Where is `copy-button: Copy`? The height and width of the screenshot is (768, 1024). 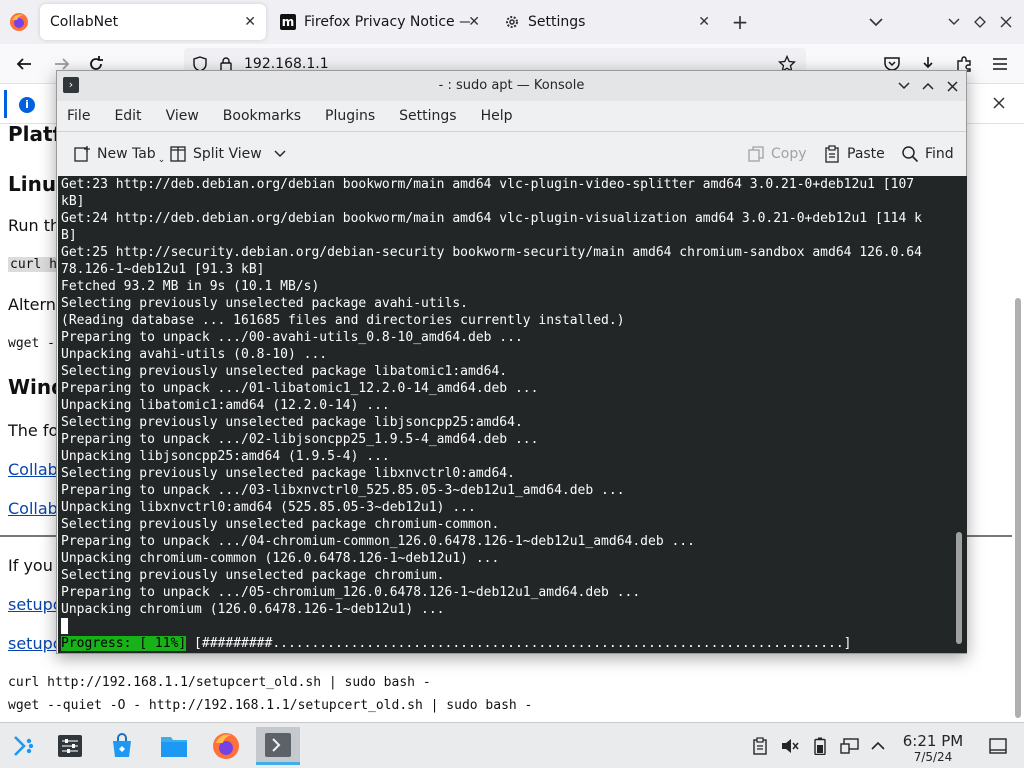 copy-button: Copy is located at coordinates (777, 154).